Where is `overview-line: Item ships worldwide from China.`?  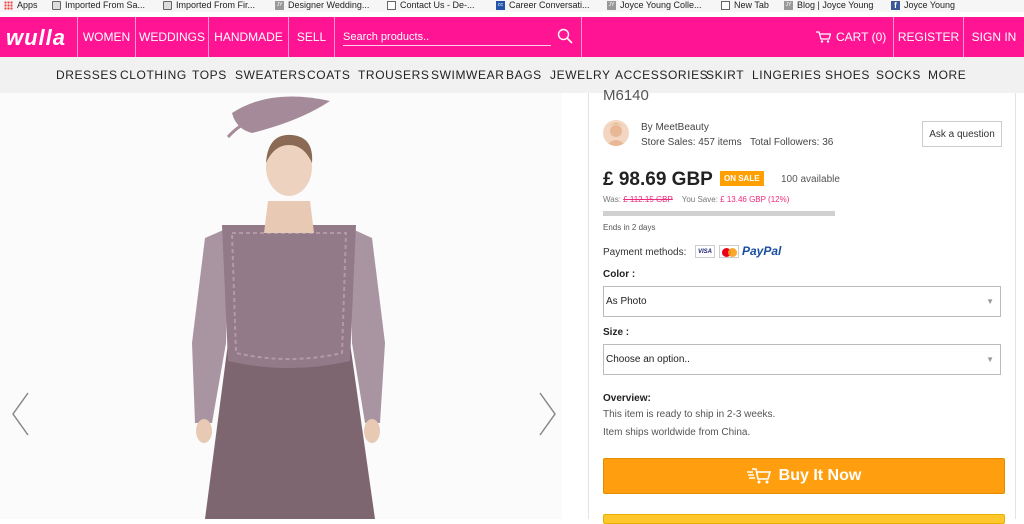 overview-line: Item ships worldwide from China. is located at coordinates (677, 432).